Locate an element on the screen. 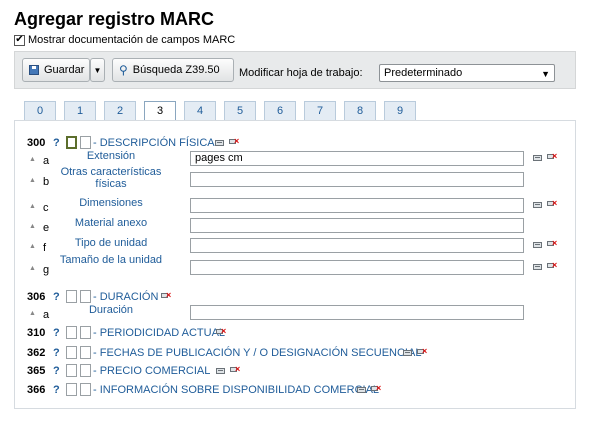  tab-6: 6 is located at coordinates (280, 110).